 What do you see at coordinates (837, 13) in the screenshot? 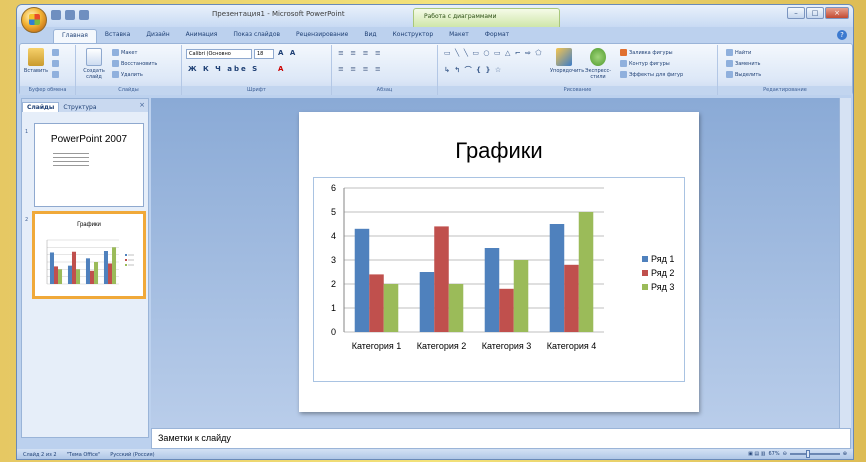
I see `close-button: ×` at bounding box center [837, 13].